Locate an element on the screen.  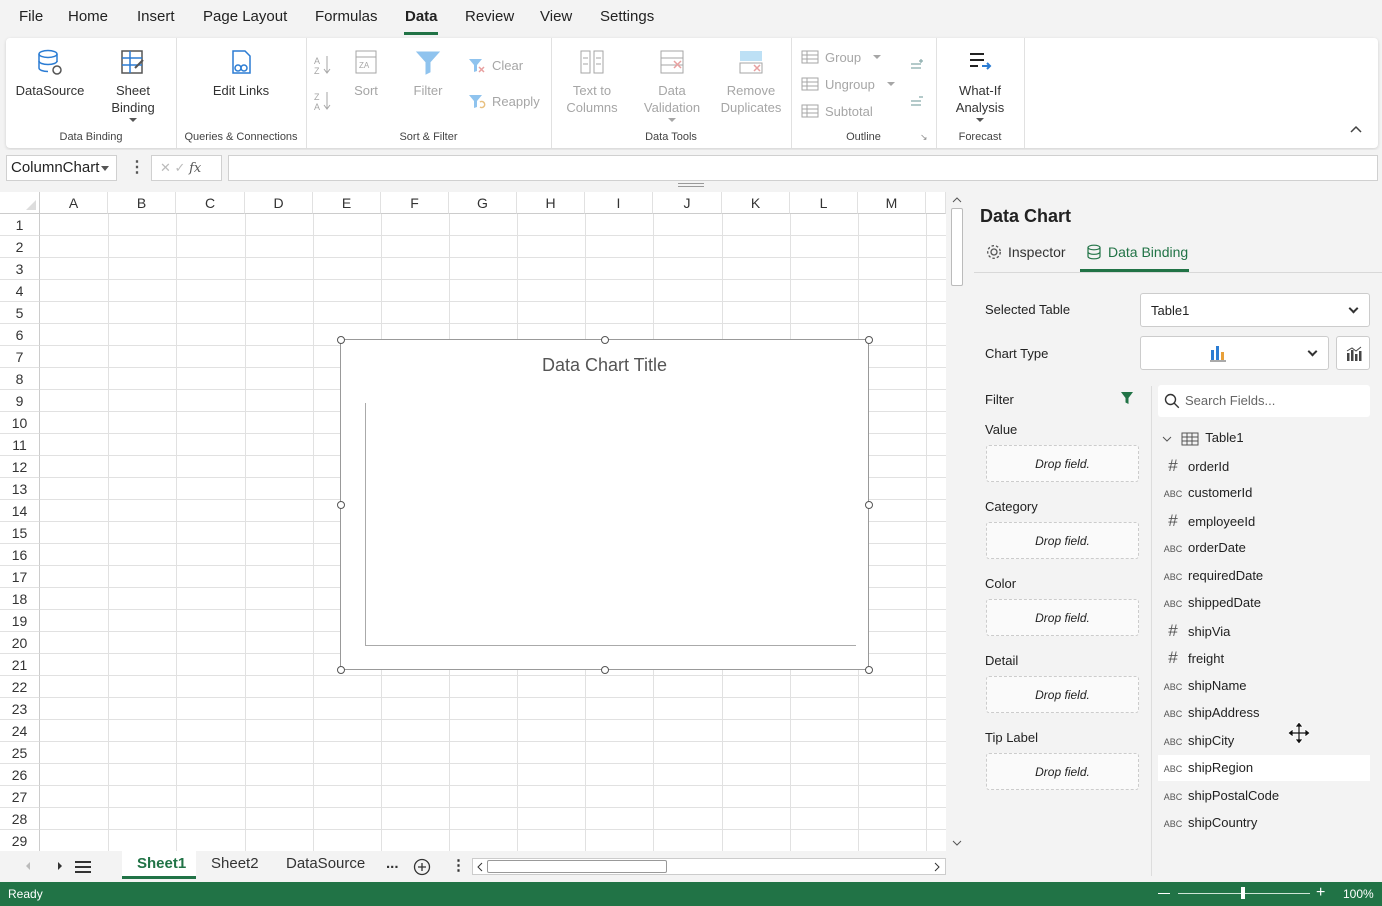
field-item: ABC shipAddress is located at coordinates (1264, 713).